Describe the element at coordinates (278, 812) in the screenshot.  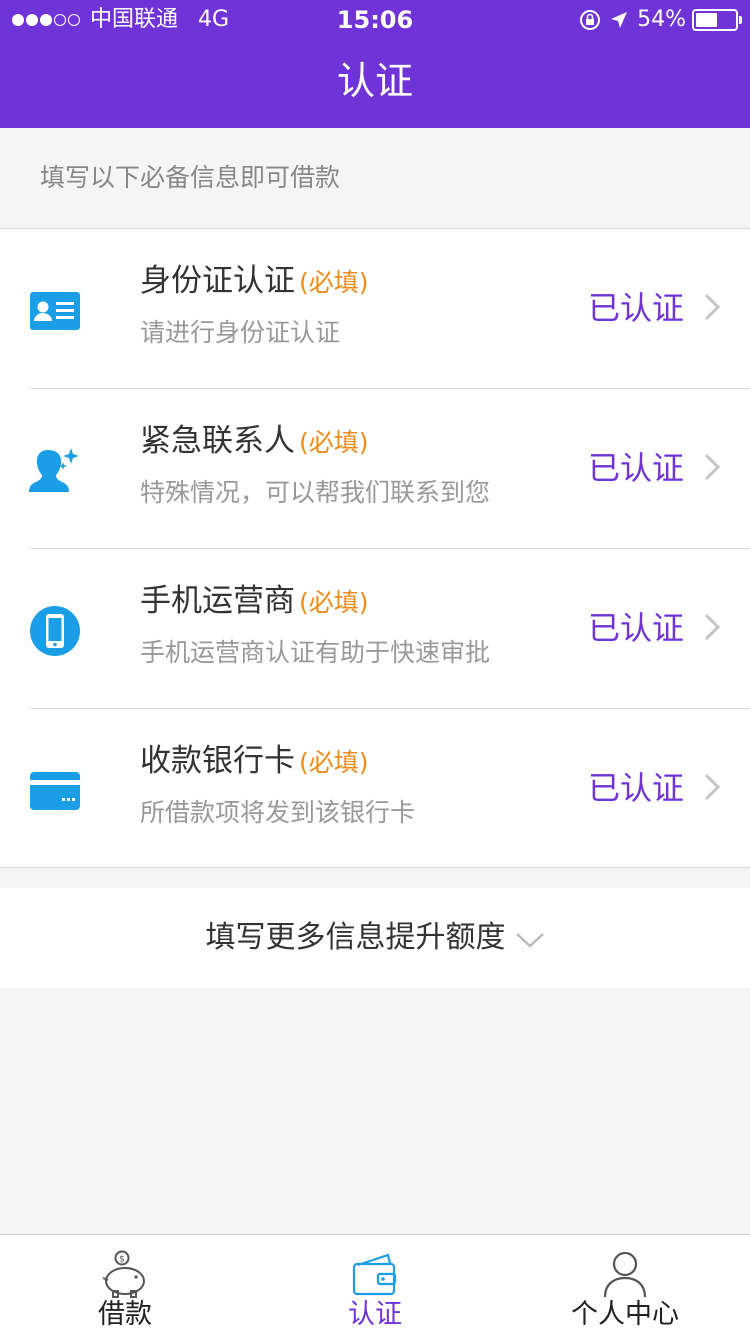
I see `row-subtitle: 所借款项将发到该银行卡` at that location.